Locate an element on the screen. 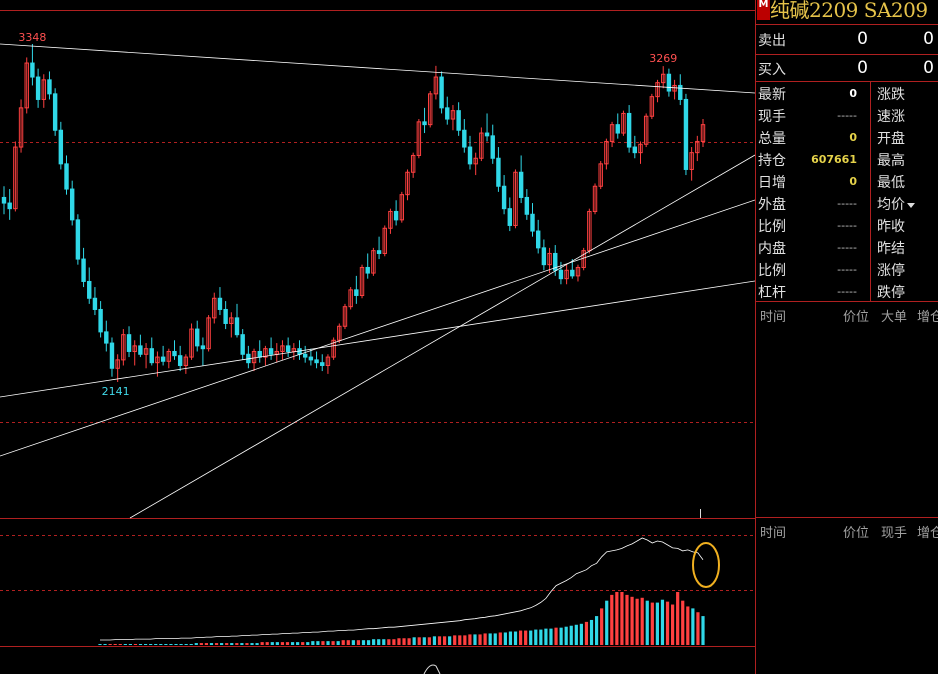 This screenshot has width=938, height=674. ticks-add-header: 增仓 is located at coordinates (927, 317).